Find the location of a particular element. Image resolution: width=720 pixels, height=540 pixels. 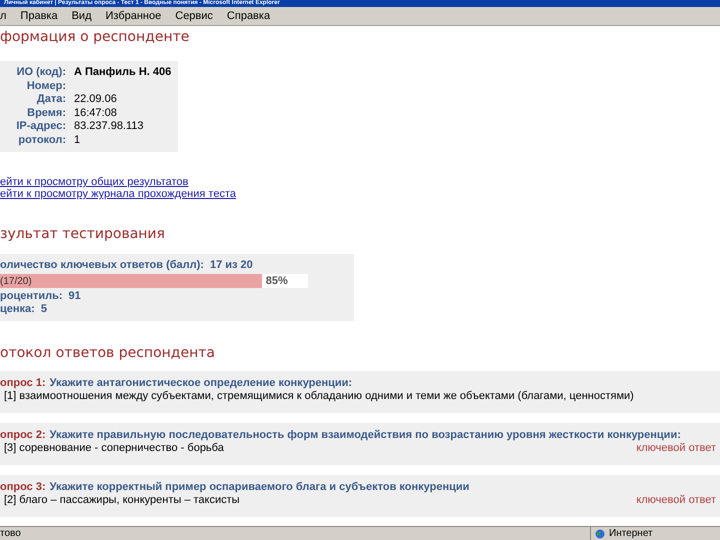

field-label: IP-адрес: is located at coordinates (40, 127).